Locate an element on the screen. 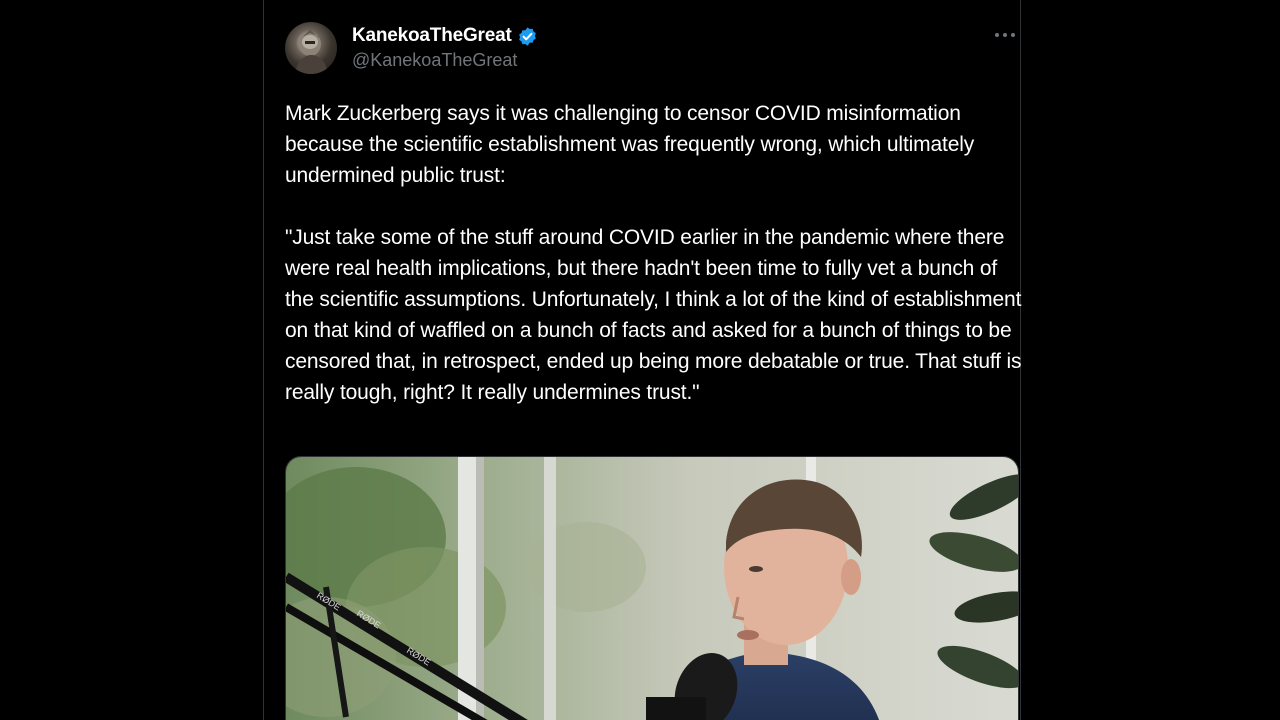  author-avatar is located at coordinates (311, 48).